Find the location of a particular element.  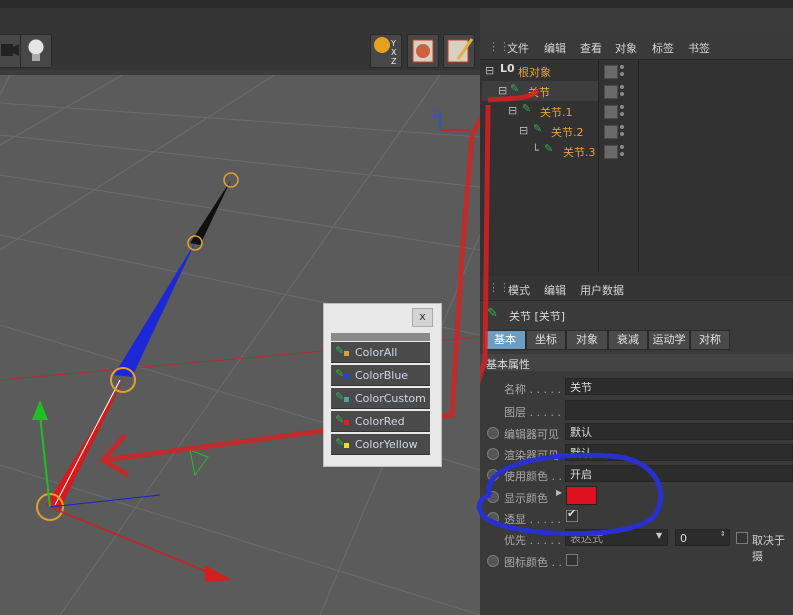

tab-kinematics: 运动学 is located at coordinates (669, 340).